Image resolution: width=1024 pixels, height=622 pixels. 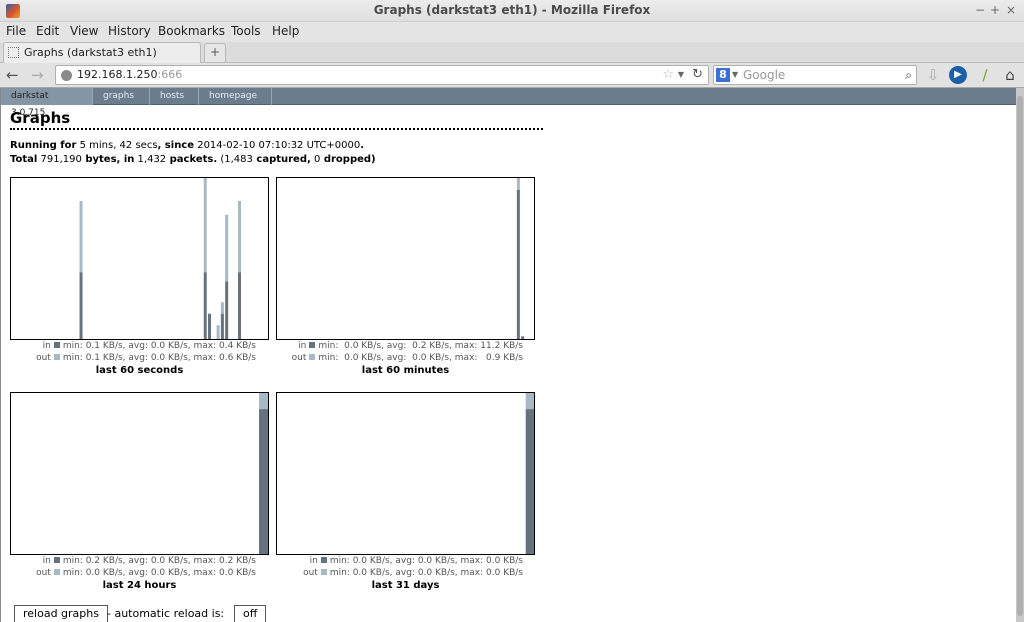 What do you see at coordinates (985, 75) in the screenshot?
I see `leaf-addon-icon: ∕` at bounding box center [985, 75].